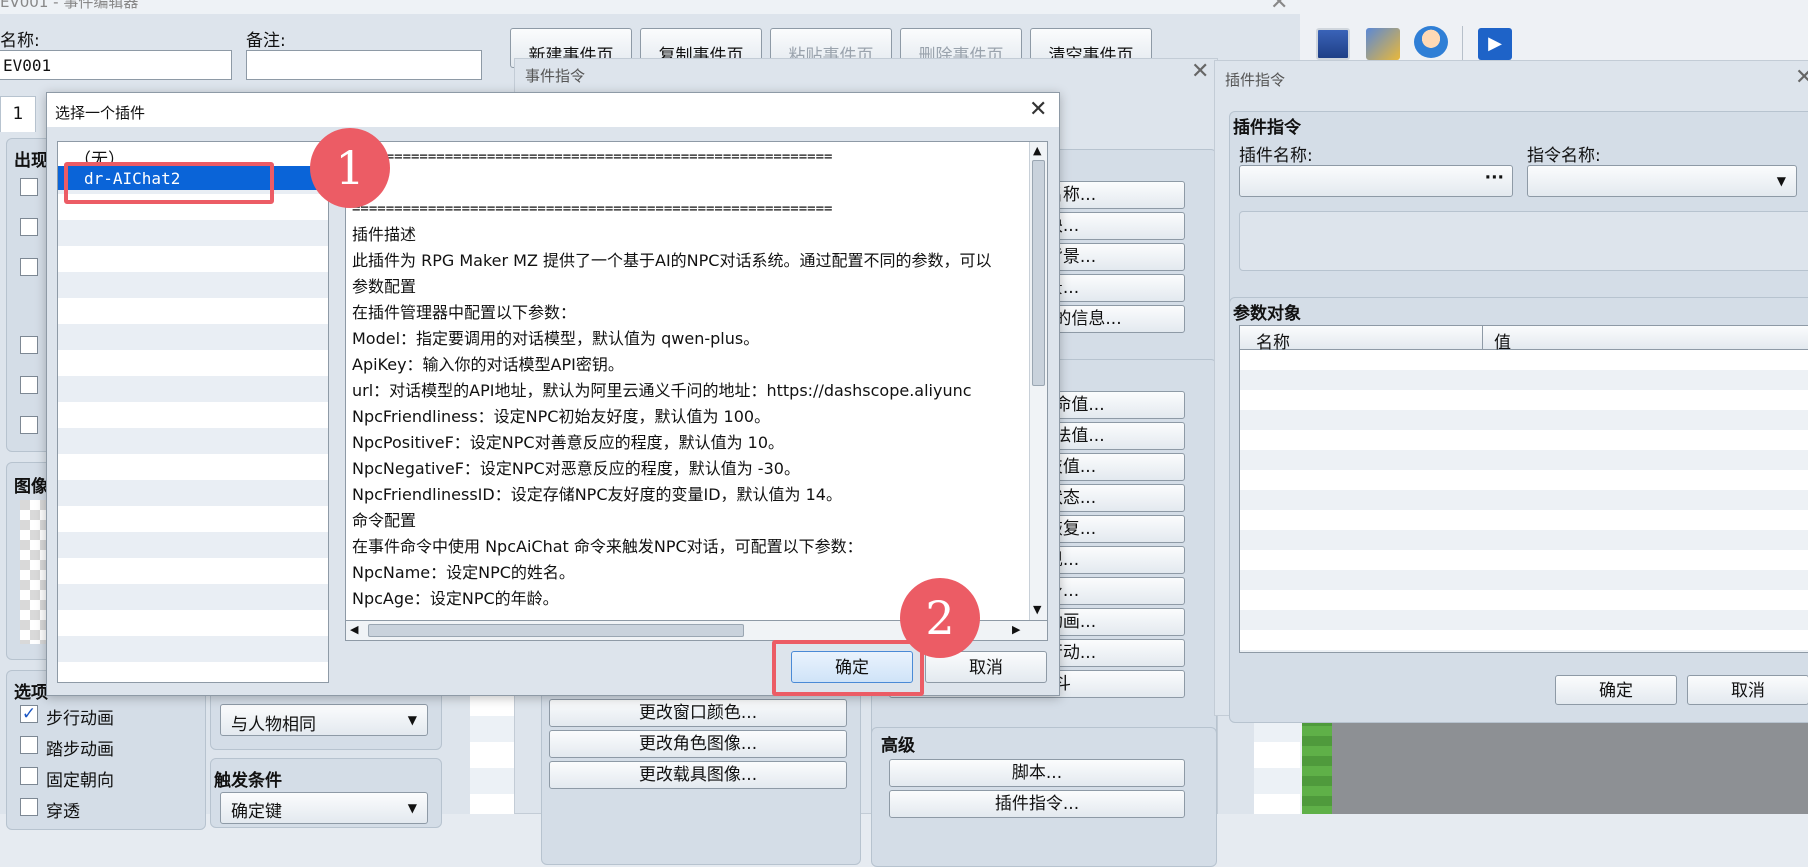  Describe the element at coordinates (1524, 501) in the screenshot. I see `arguments-table-rows` at that location.